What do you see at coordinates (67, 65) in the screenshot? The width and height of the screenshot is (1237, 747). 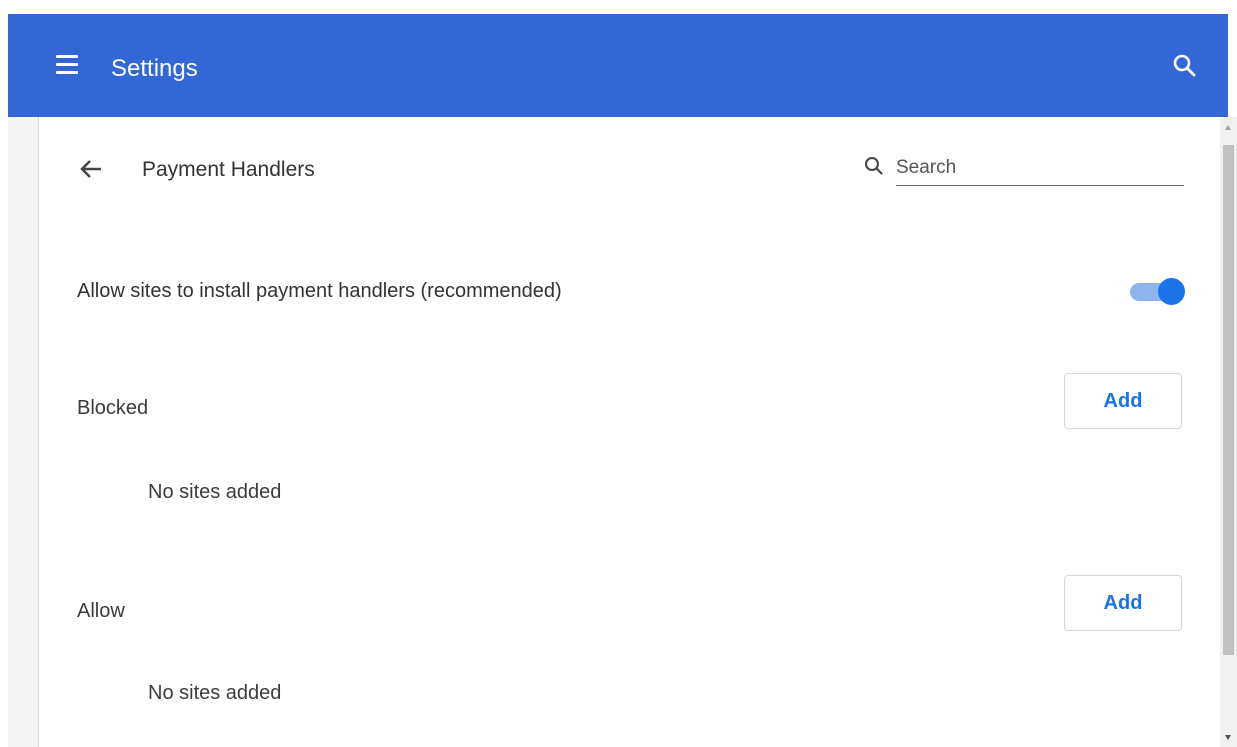 I see `hamburger-menu-icon` at bounding box center [67, 65].